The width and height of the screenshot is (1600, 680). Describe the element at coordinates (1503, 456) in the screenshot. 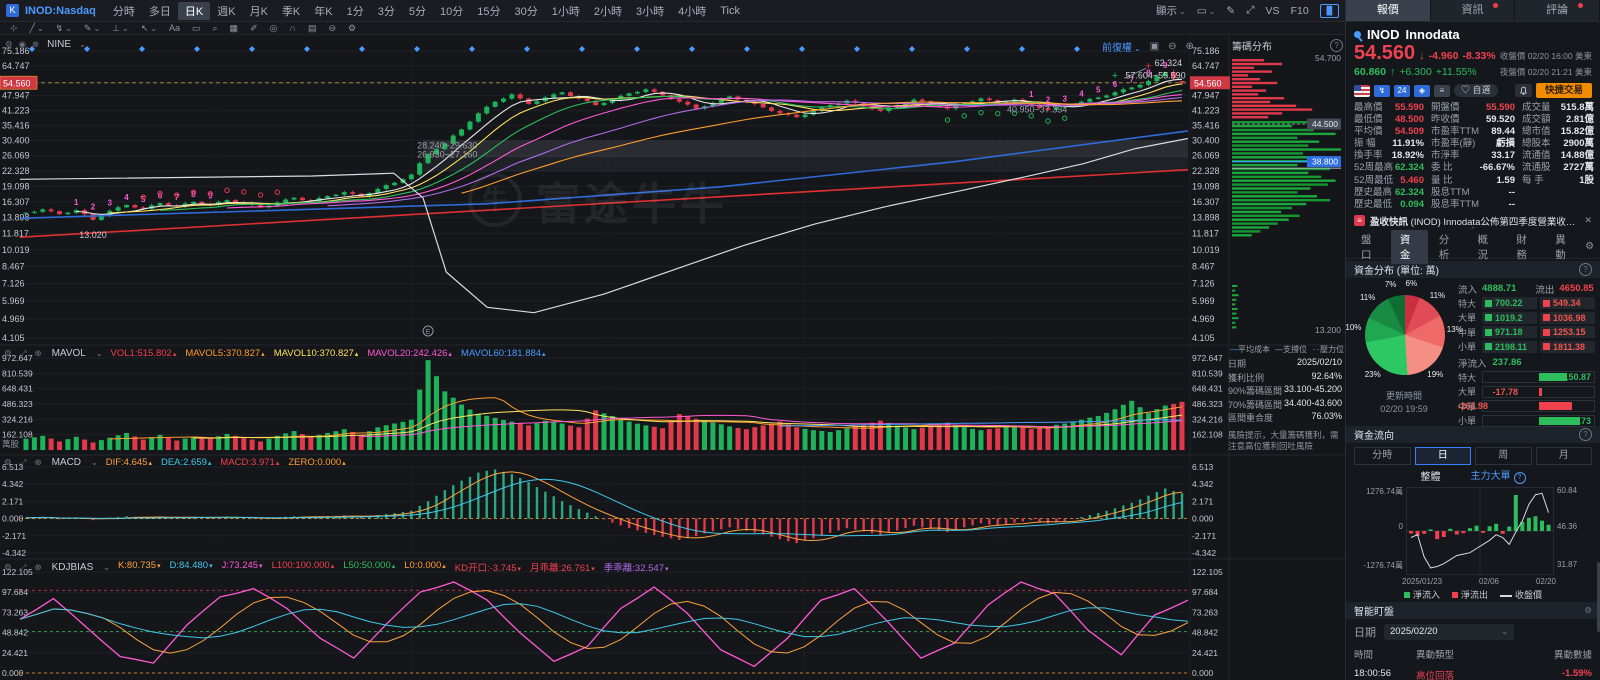

I see `period-tab: 周` at that location.